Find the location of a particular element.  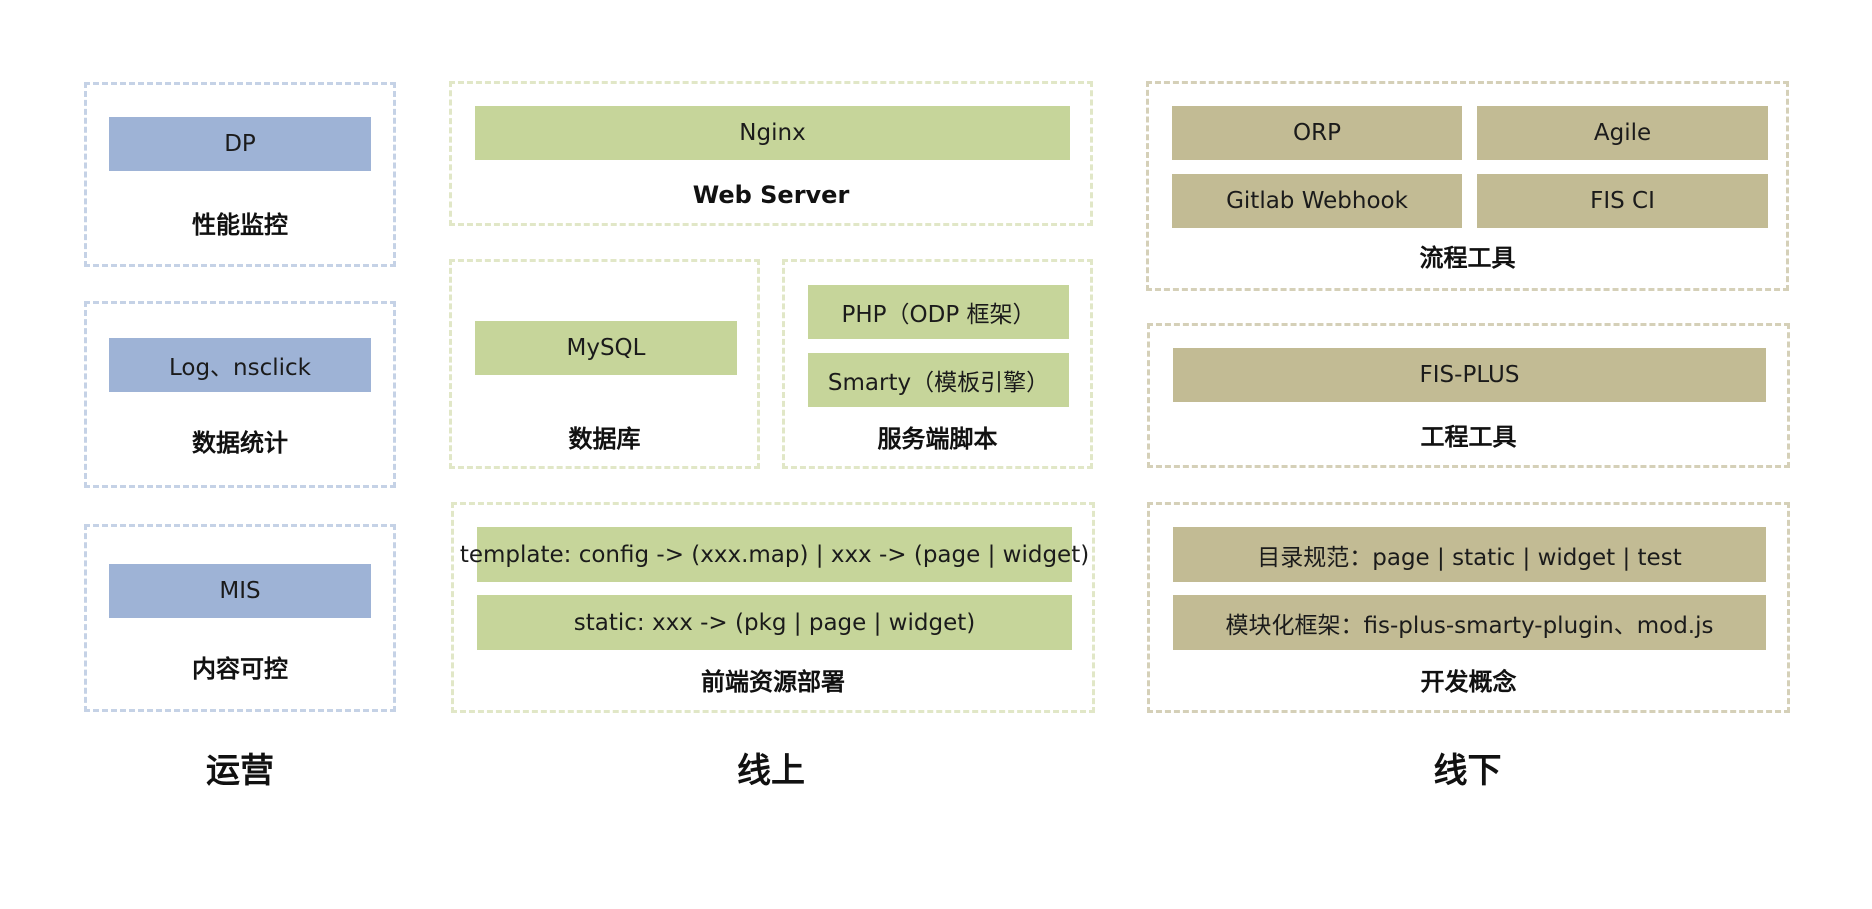

perf-monitoring-label: 性能监控 is located at coordinates (240, 225).